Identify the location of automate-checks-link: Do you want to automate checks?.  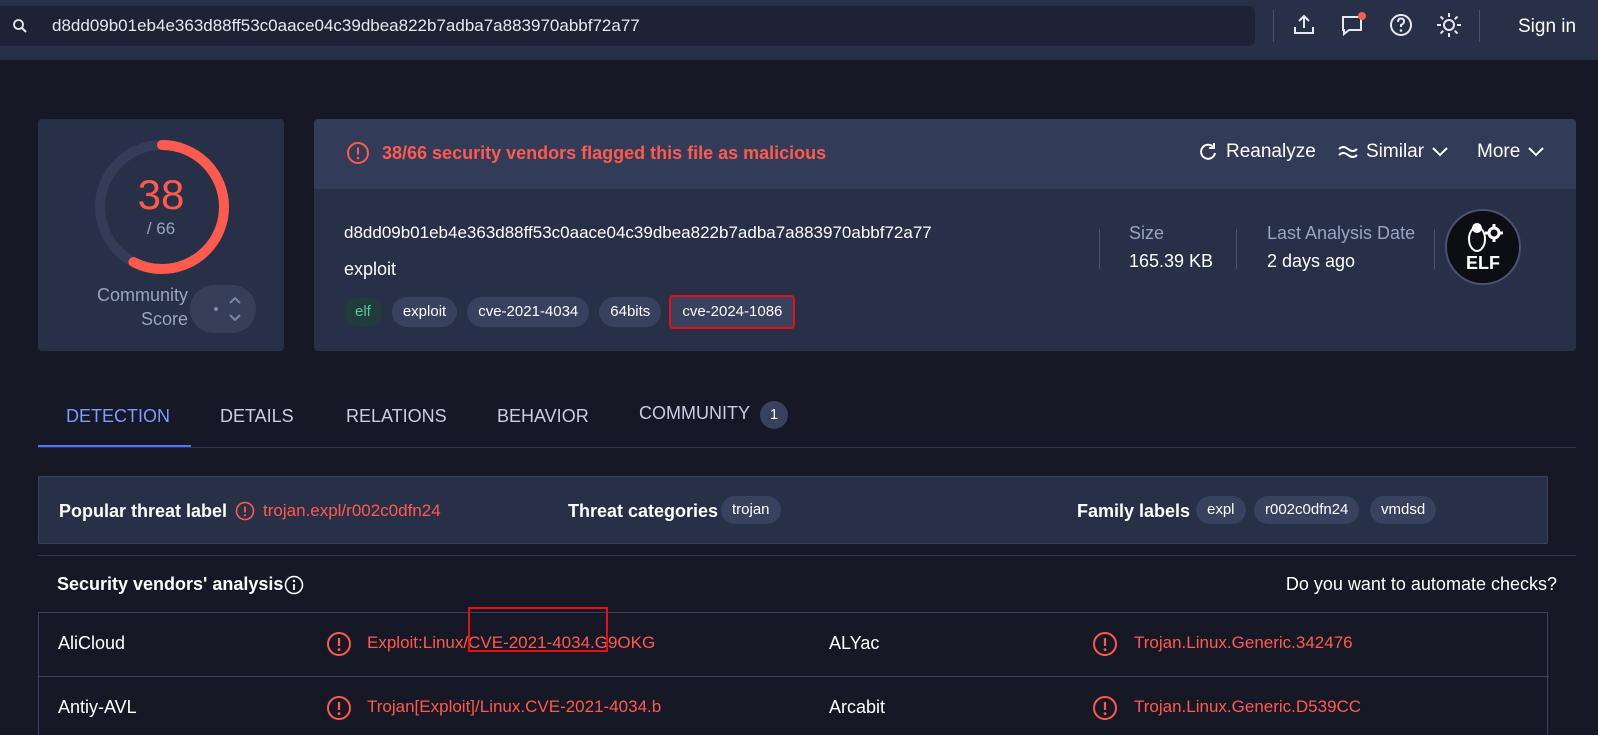
(1421, 584).